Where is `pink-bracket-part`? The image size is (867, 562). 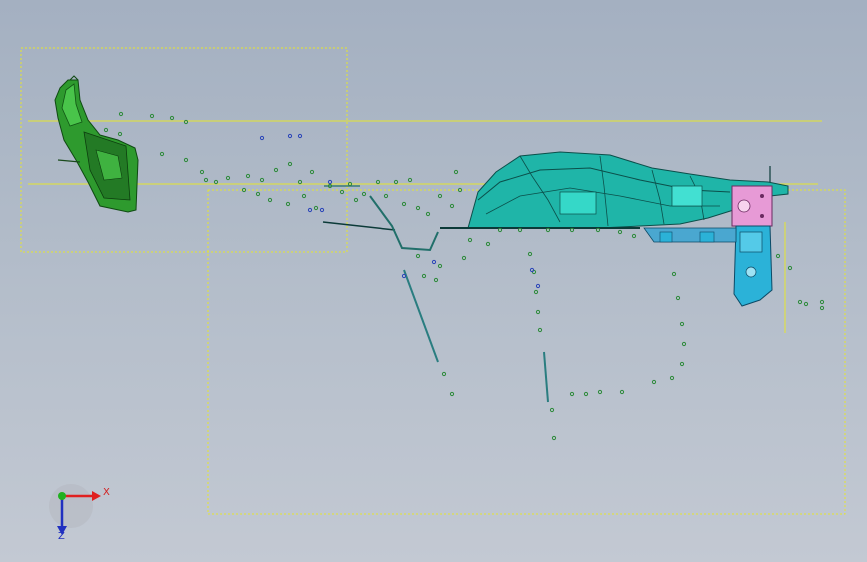 pink-bracket-part is located at coordinates (752, 206).